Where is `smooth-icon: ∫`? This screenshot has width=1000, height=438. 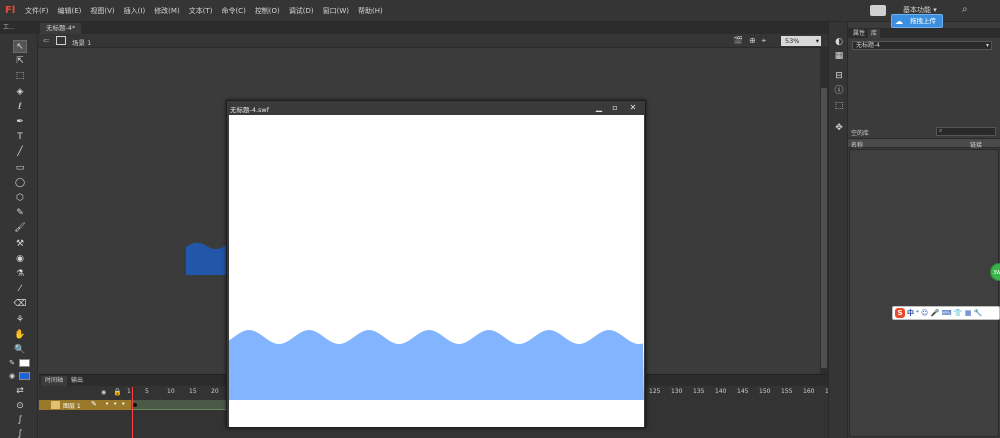
smooth-icon: ∫ is located at coordinates (20, 420).